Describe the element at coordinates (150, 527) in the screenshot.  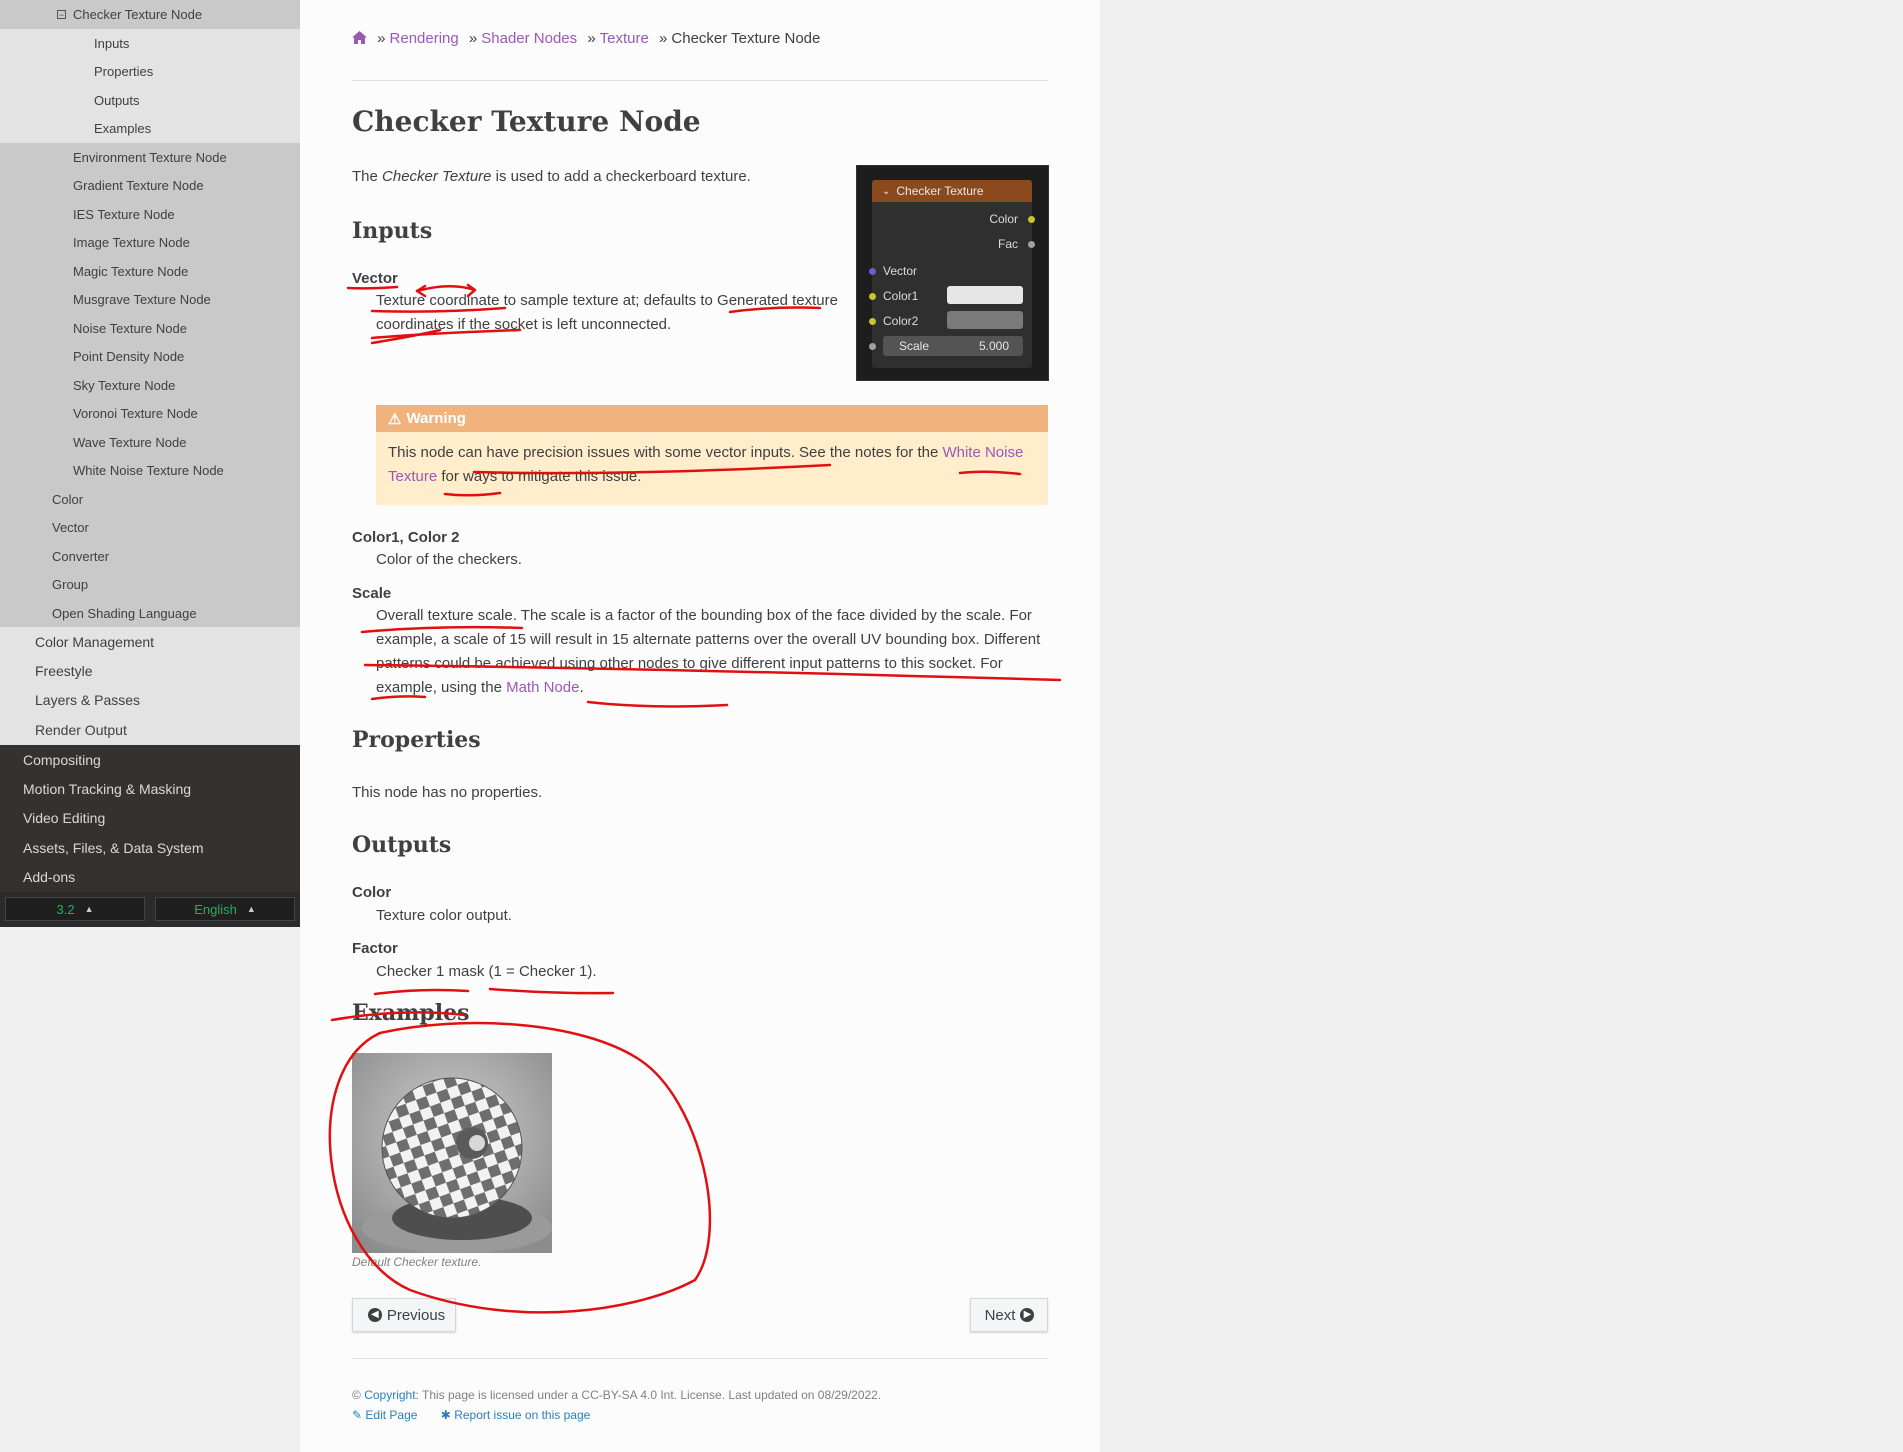
I see `sidebar-item-vector: Vector` at that location.